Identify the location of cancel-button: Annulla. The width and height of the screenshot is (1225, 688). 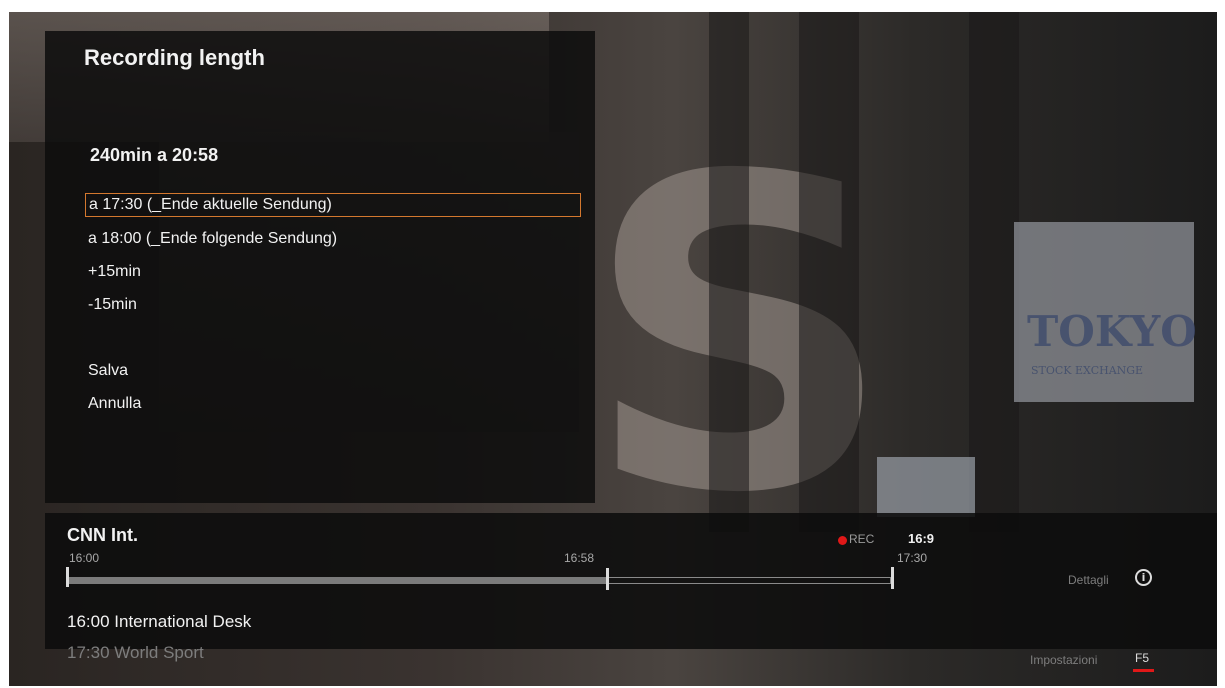
(333, 404).